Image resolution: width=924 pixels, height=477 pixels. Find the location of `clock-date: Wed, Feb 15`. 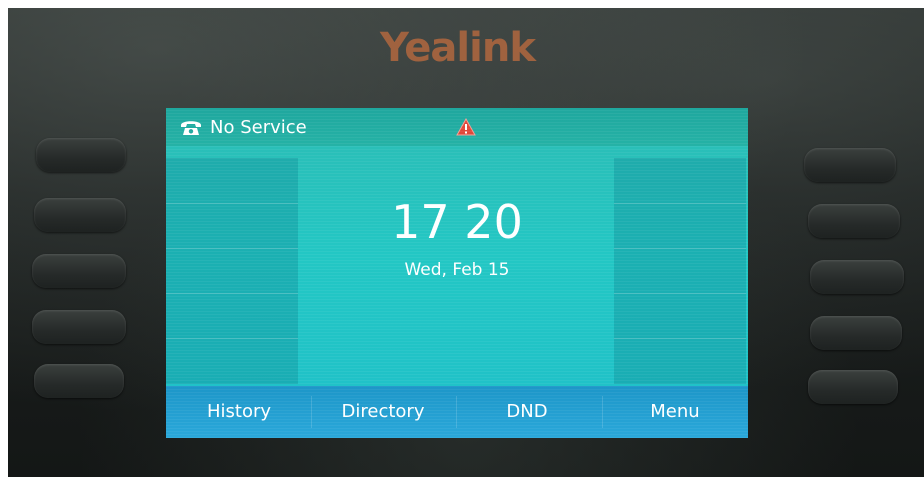

clock-date: Wed, Feb 15 is located at coordinates (457, 270).